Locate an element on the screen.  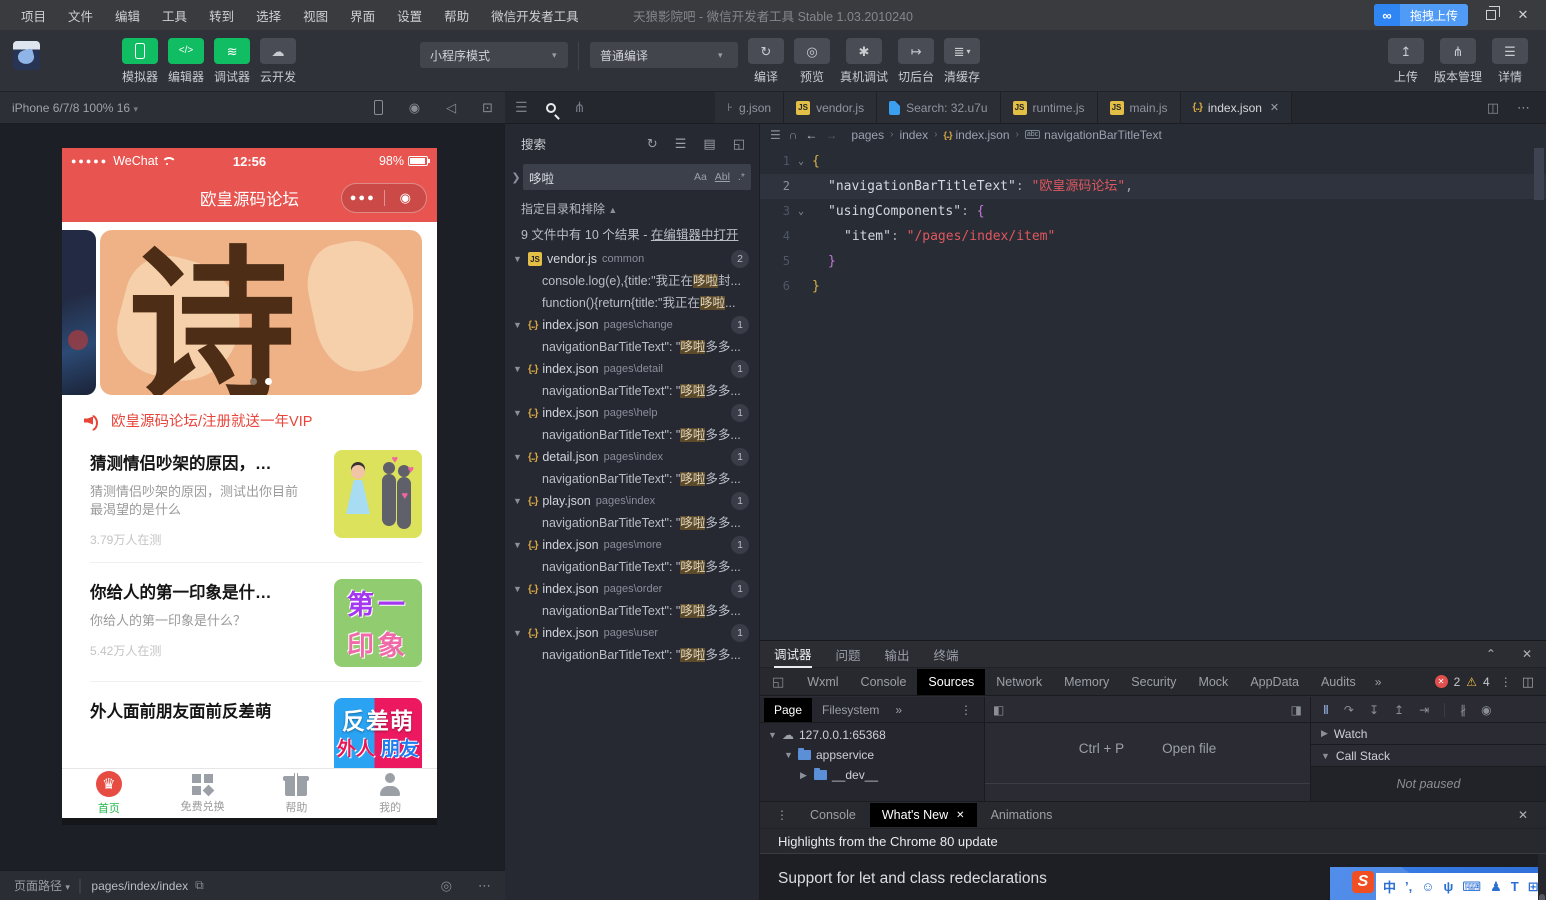
mute-icon: ◁ is located at coordinates (451, 108).